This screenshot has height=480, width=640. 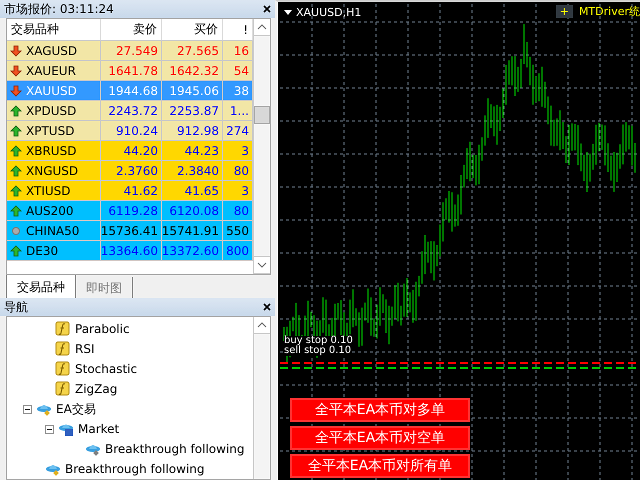 I want to click on ask-cell: 44.23, so click(x=192, y=150).